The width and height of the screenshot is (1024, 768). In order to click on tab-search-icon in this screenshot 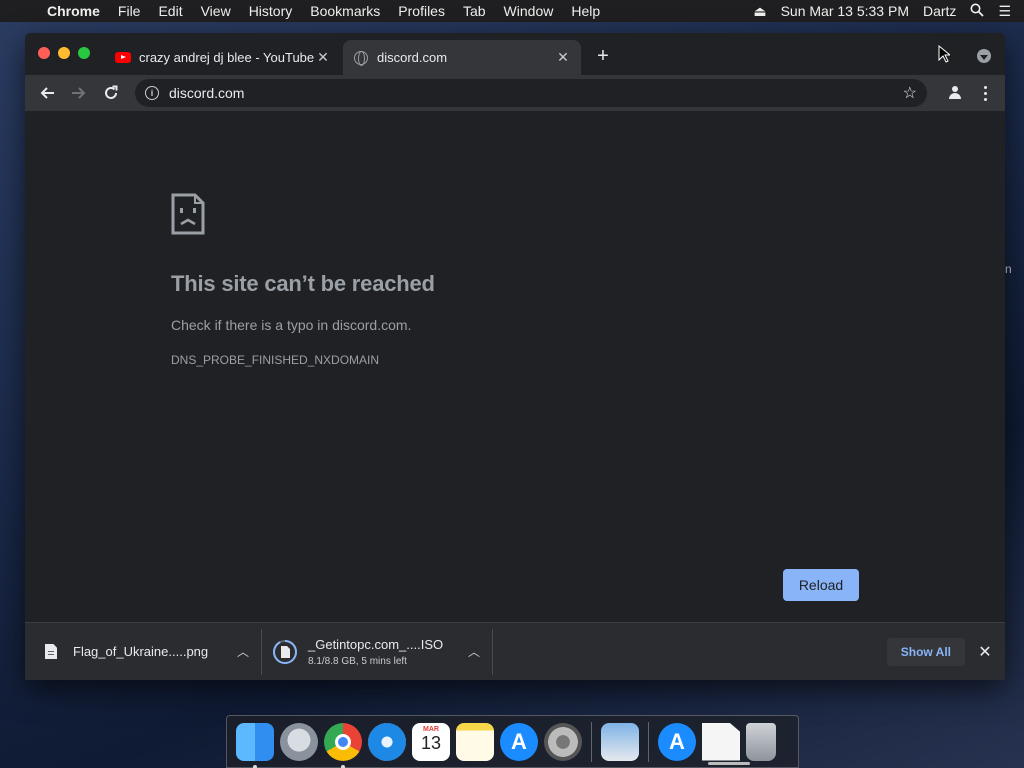, I will do `click(984, 56)`.